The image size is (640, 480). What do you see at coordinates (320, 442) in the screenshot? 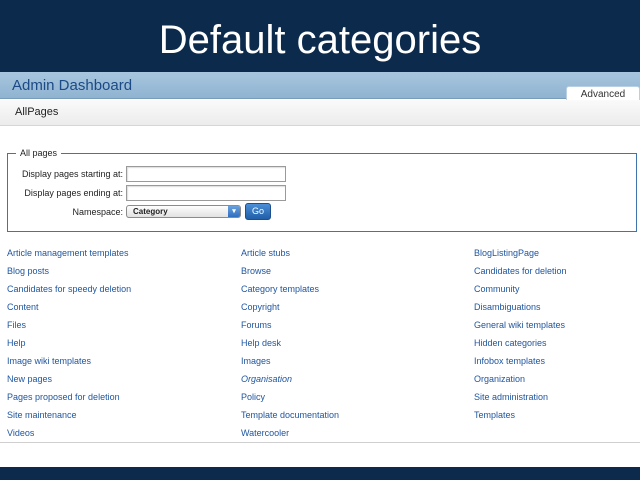
I see `divider` at bounding box center [320, 442].